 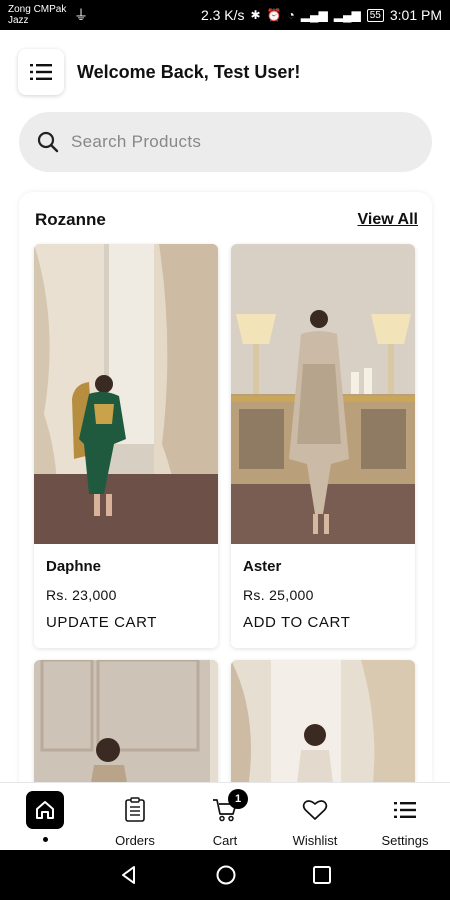 I want to click on app-header: Welcome Back, Test User!, so click(x=225, y=72).